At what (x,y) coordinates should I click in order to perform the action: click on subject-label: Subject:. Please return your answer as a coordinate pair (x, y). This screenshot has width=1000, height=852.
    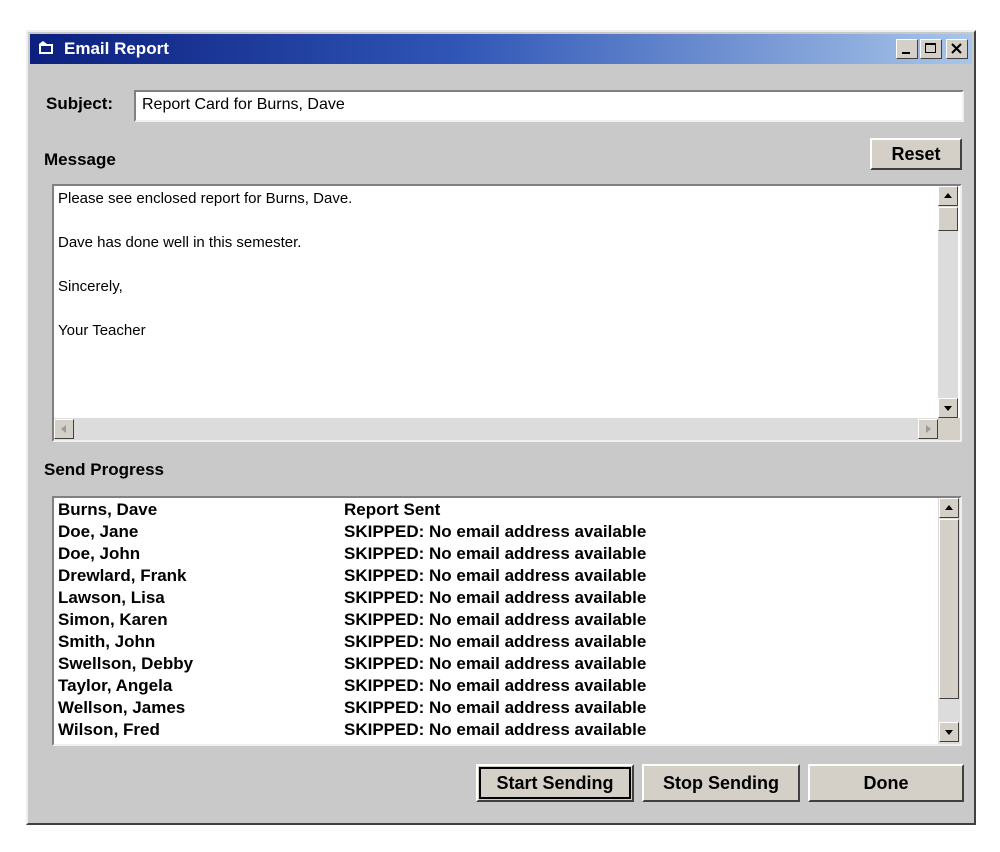
    Looking at the image, I should click on (80, 103).